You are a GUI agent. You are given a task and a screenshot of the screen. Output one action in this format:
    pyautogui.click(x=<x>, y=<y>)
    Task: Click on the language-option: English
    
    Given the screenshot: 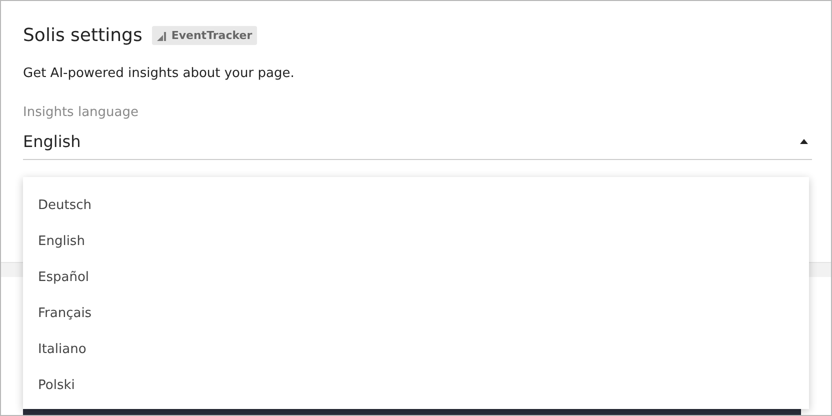 What is the action you would take?
    pyautogui.click(x=416, y=241)
    